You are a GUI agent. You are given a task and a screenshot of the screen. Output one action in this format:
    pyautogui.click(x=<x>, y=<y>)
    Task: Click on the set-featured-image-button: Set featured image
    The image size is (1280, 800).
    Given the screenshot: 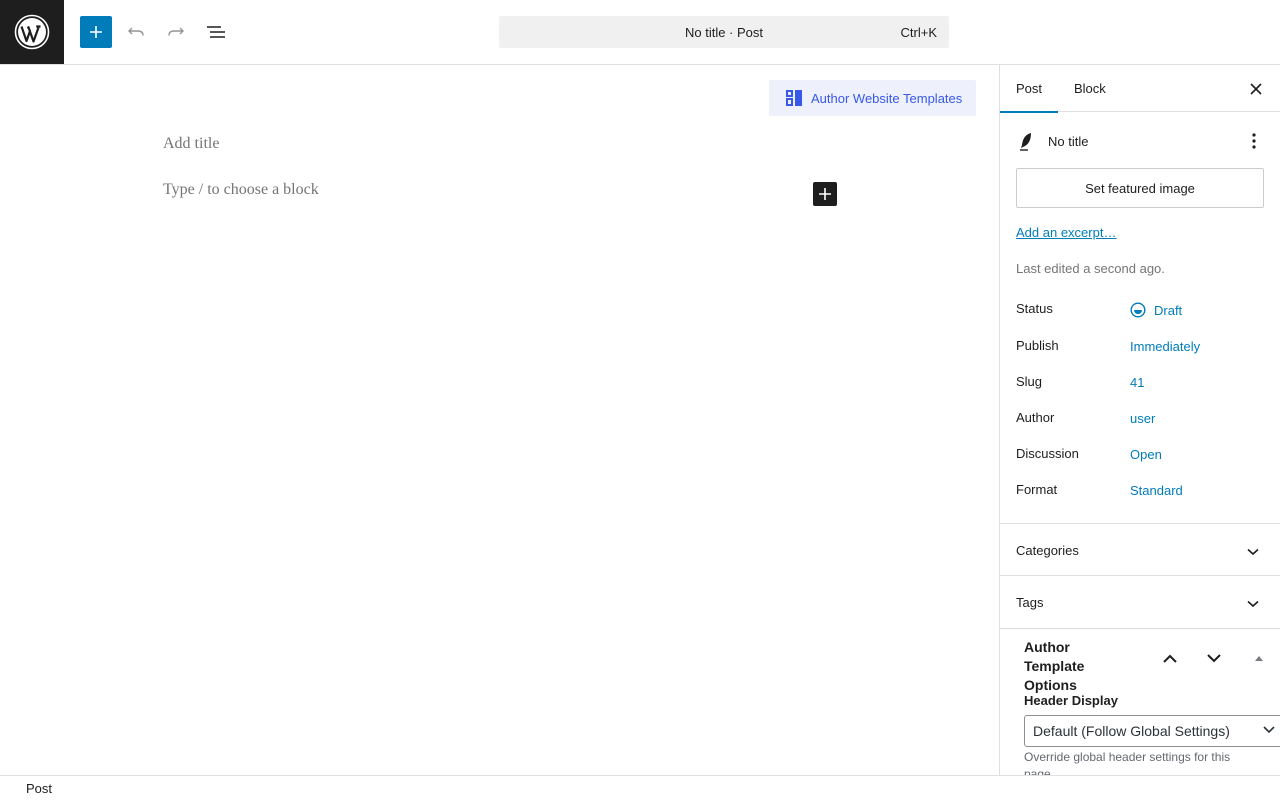 What is the action you would take?
    pyautogui.click(x=1140, y=188)
    